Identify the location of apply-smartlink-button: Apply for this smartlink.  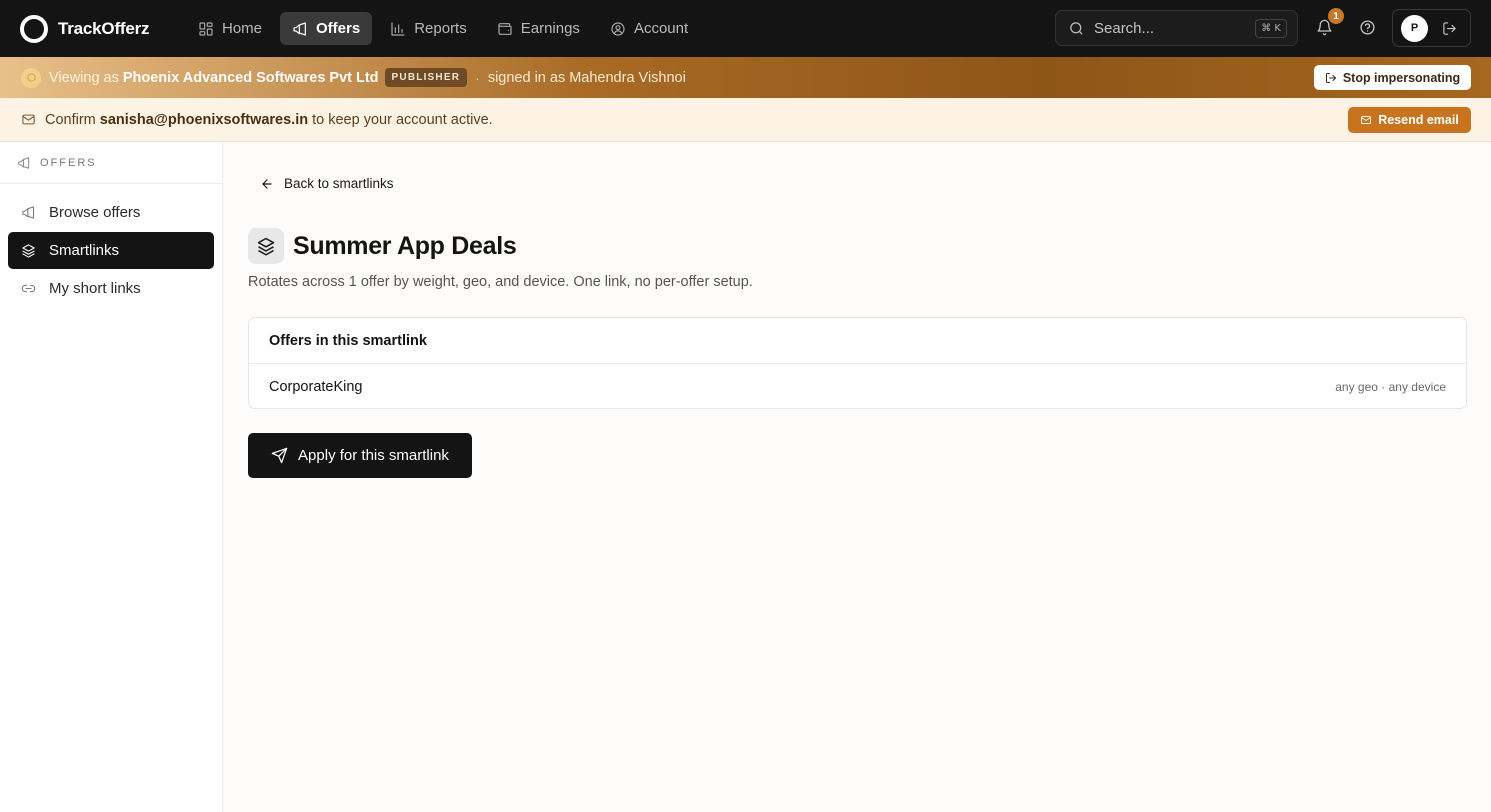
(360, 455).